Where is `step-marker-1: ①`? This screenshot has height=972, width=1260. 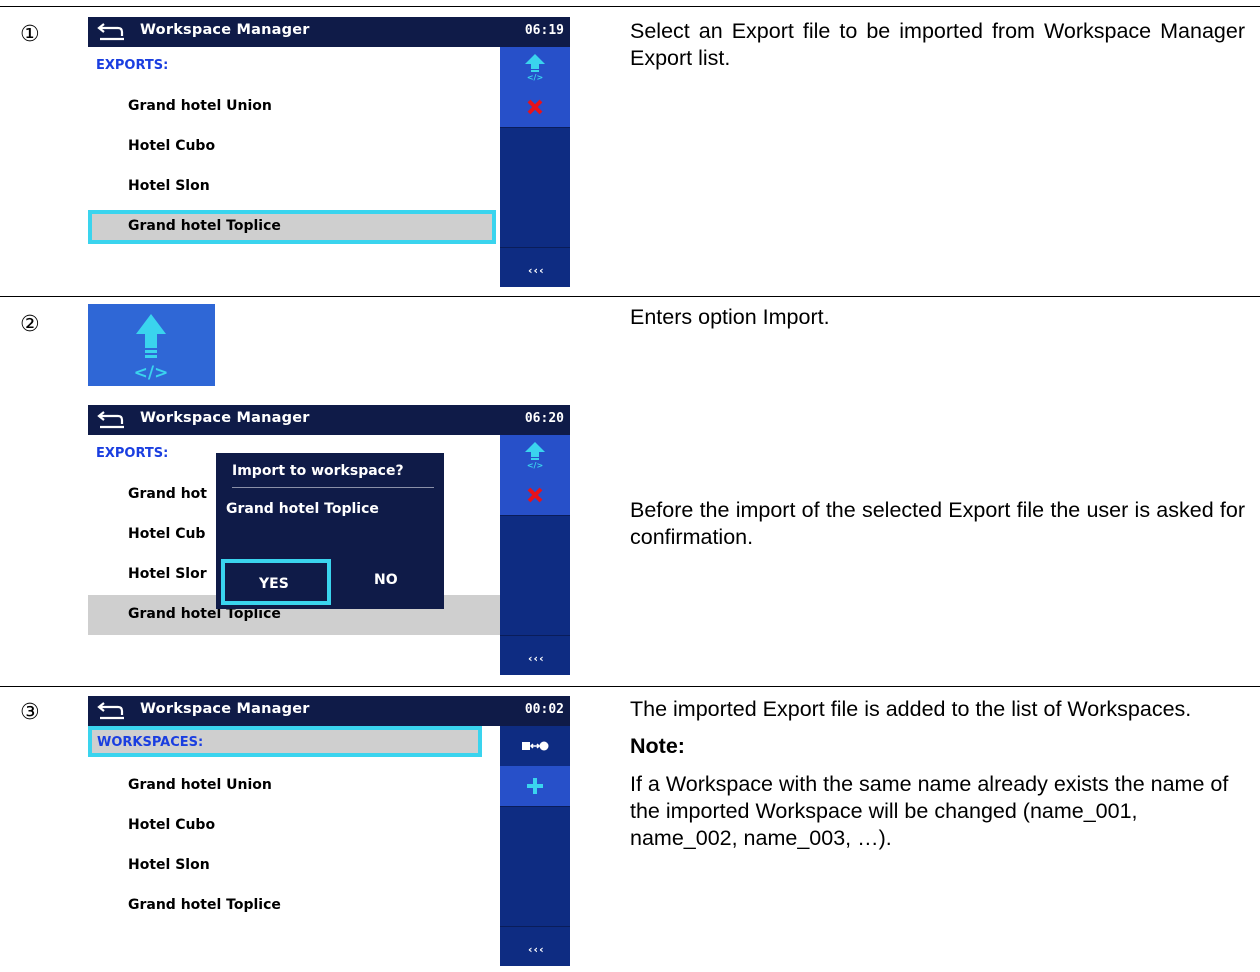
step-marker-1: ① is located at coordinates (30, 34).